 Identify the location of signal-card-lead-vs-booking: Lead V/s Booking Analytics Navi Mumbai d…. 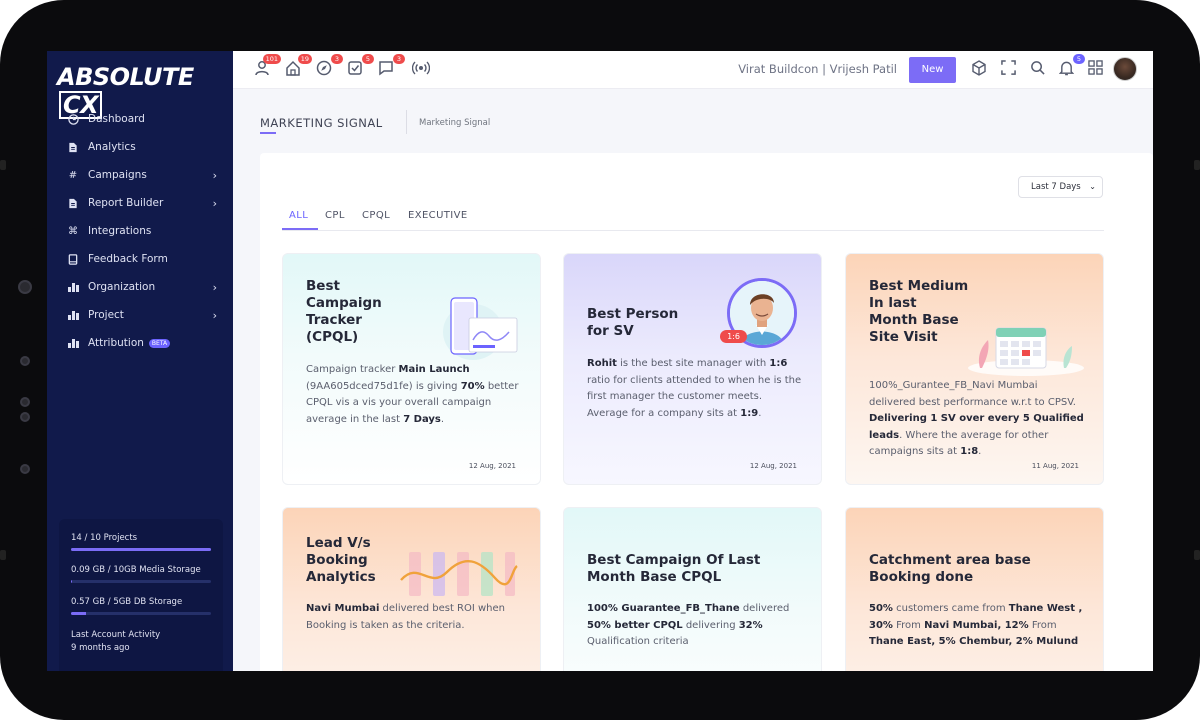
(411, 589).